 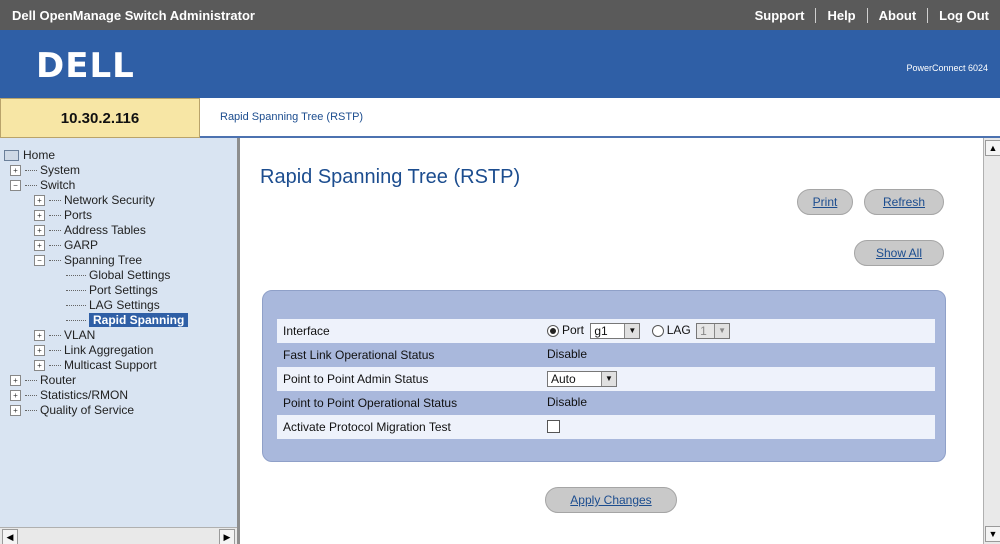 I want to click on tree-item-port-settings: Port Settings, so click(x=118, y=290).